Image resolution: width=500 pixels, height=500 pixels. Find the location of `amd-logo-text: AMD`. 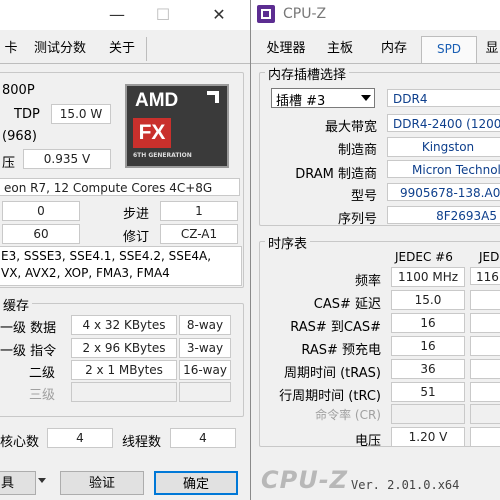

amd-logo-text: AMD is located at coordinates (157, 100).